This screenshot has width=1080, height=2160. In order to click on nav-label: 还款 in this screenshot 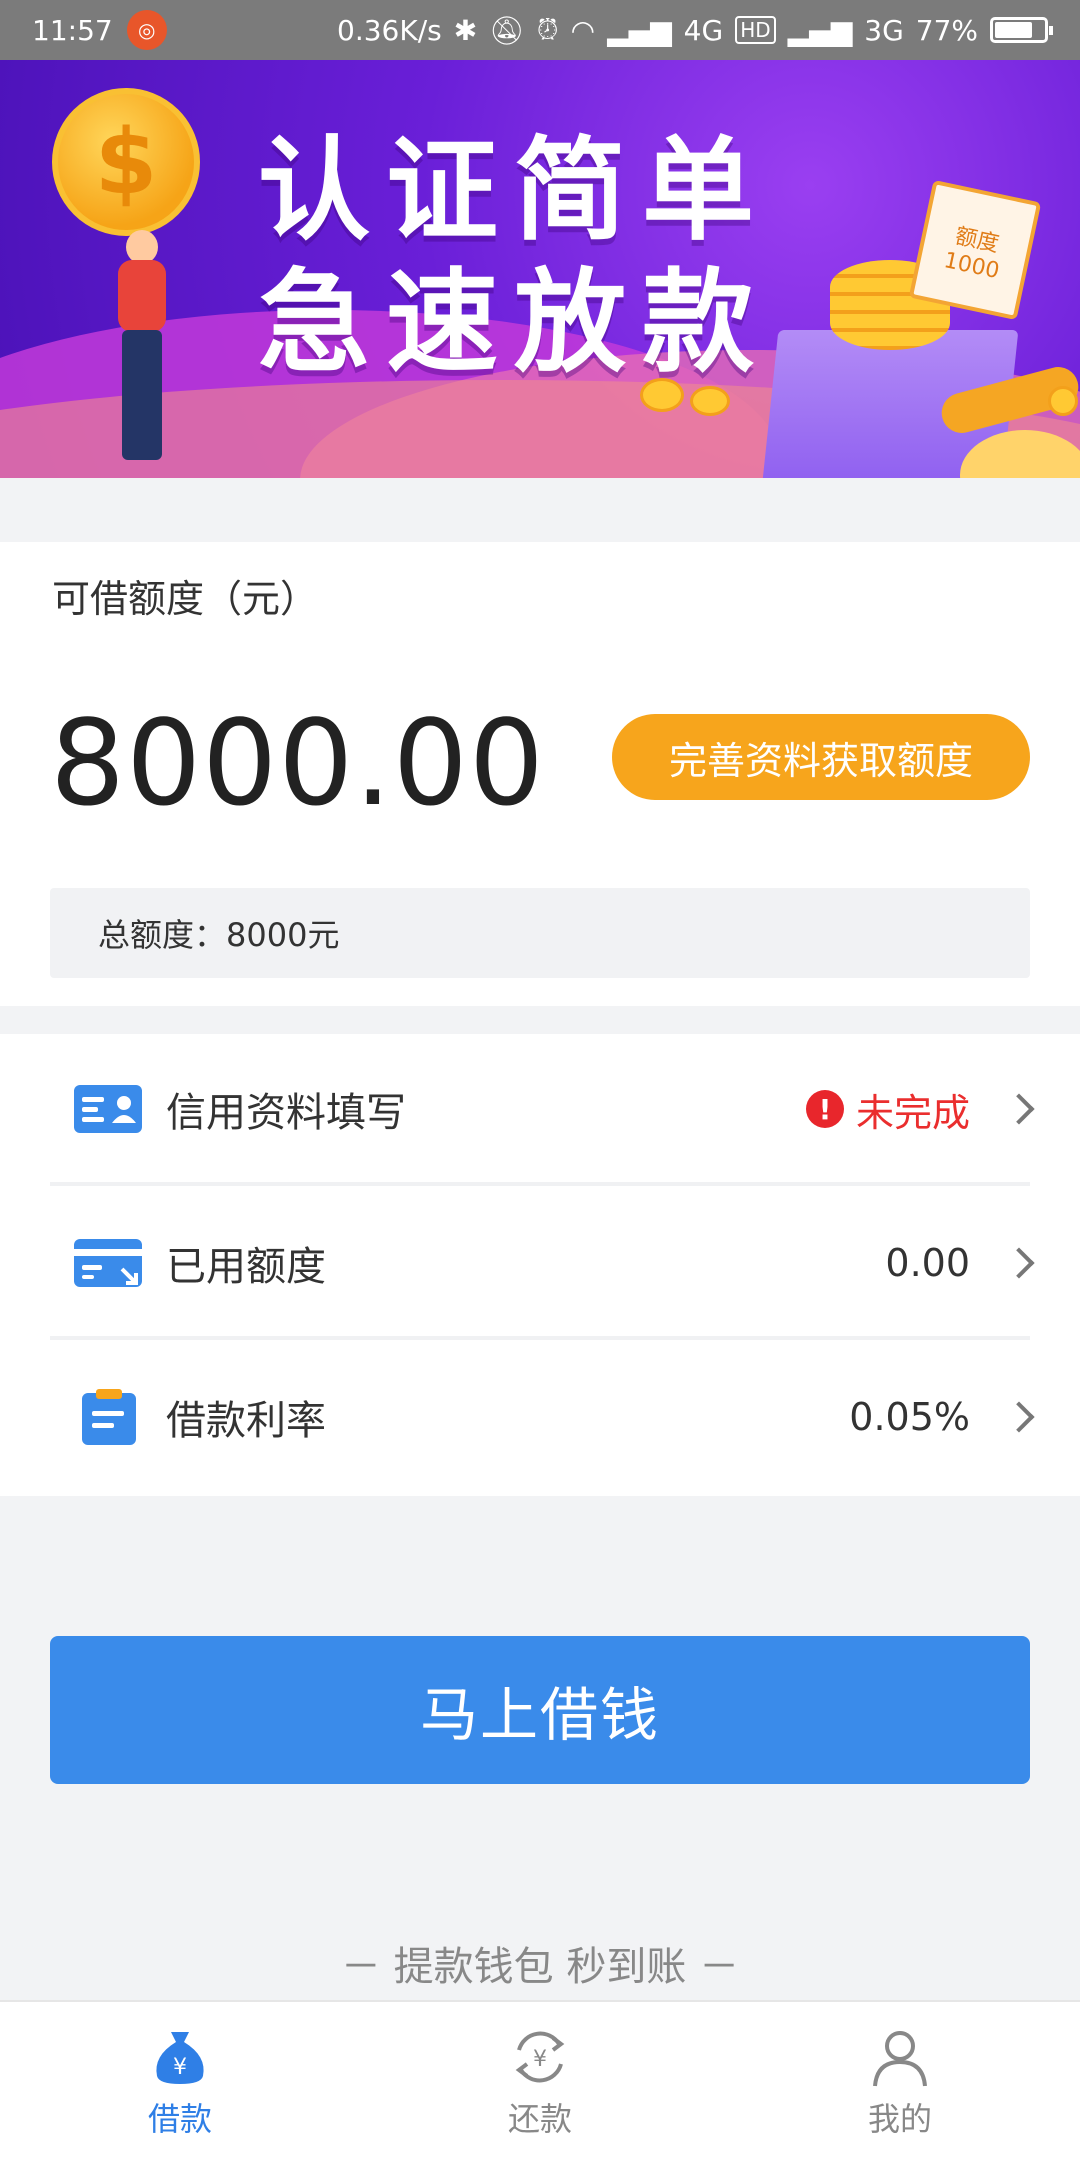, I will do `click(539, 2119)`.